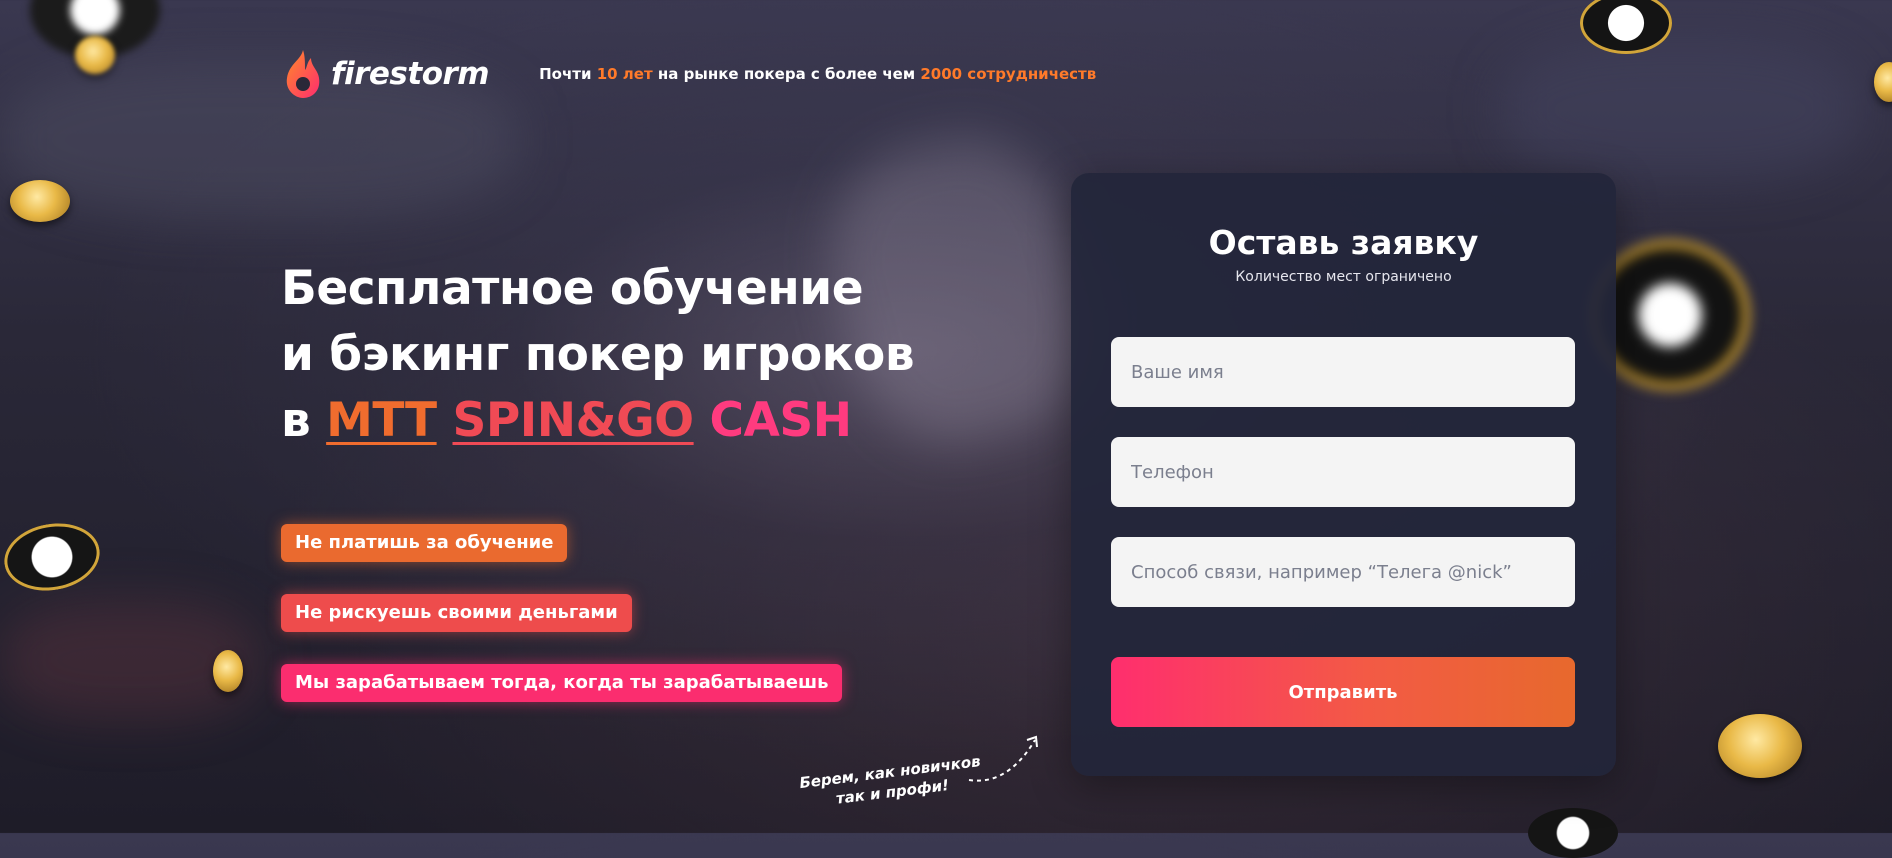  I want to click on phone-input, so click(1343, 472).